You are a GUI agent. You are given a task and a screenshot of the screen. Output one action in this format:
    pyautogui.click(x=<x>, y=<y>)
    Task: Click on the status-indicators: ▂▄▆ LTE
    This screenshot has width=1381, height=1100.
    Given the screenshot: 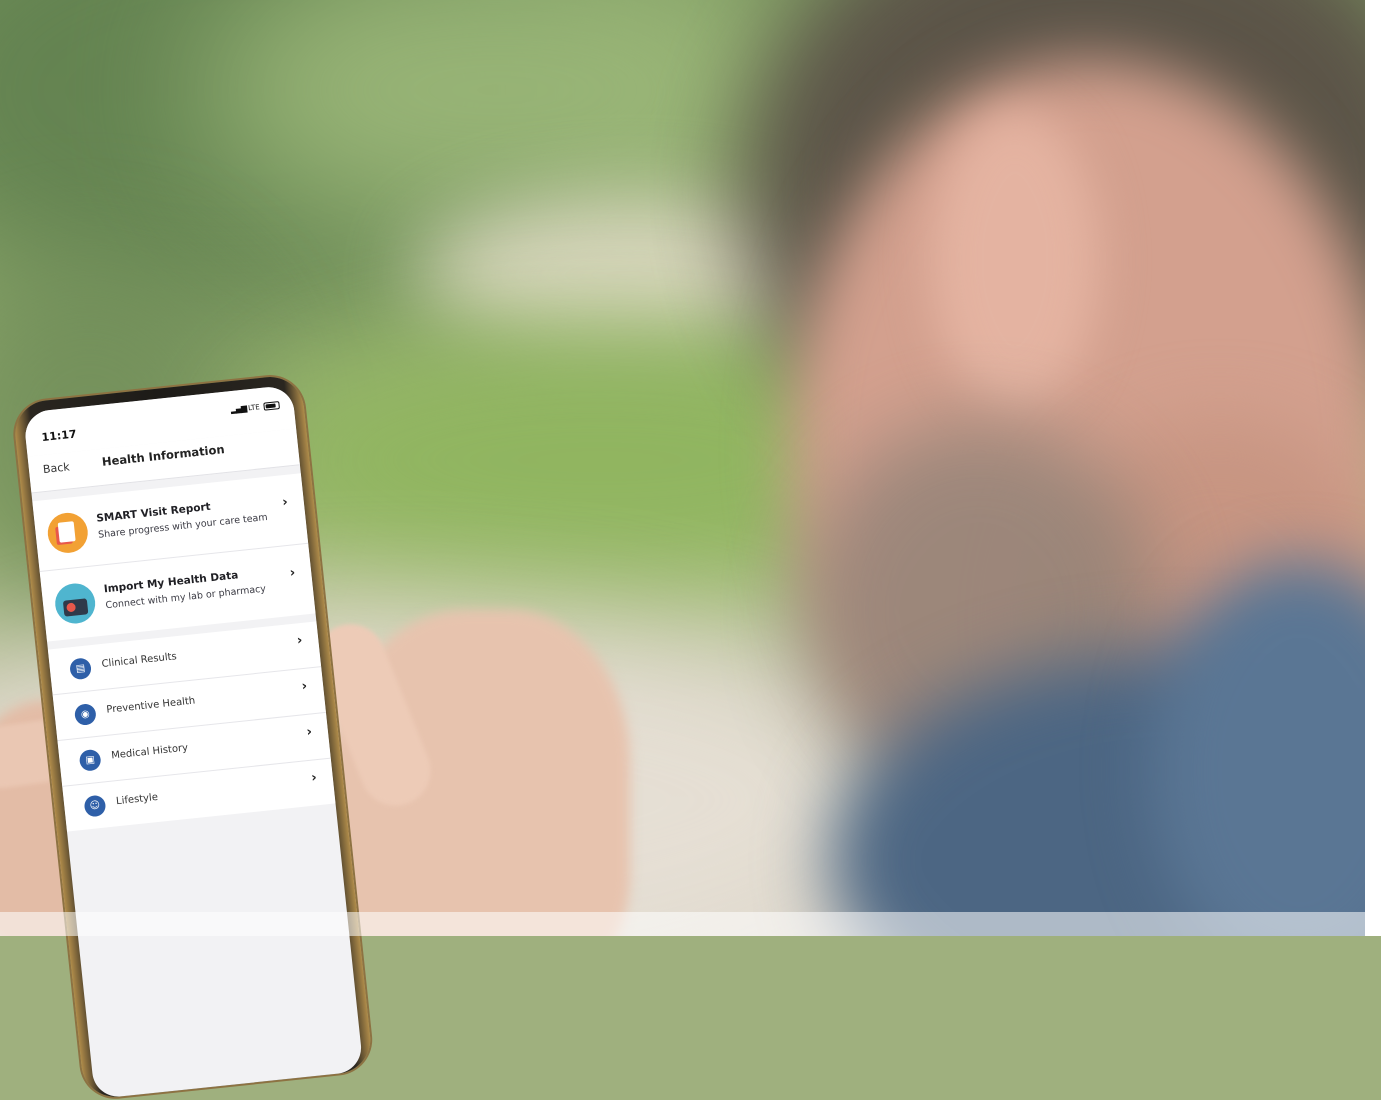 What is the action you would take?
    pyautogui.click(x=255, y=407)
    